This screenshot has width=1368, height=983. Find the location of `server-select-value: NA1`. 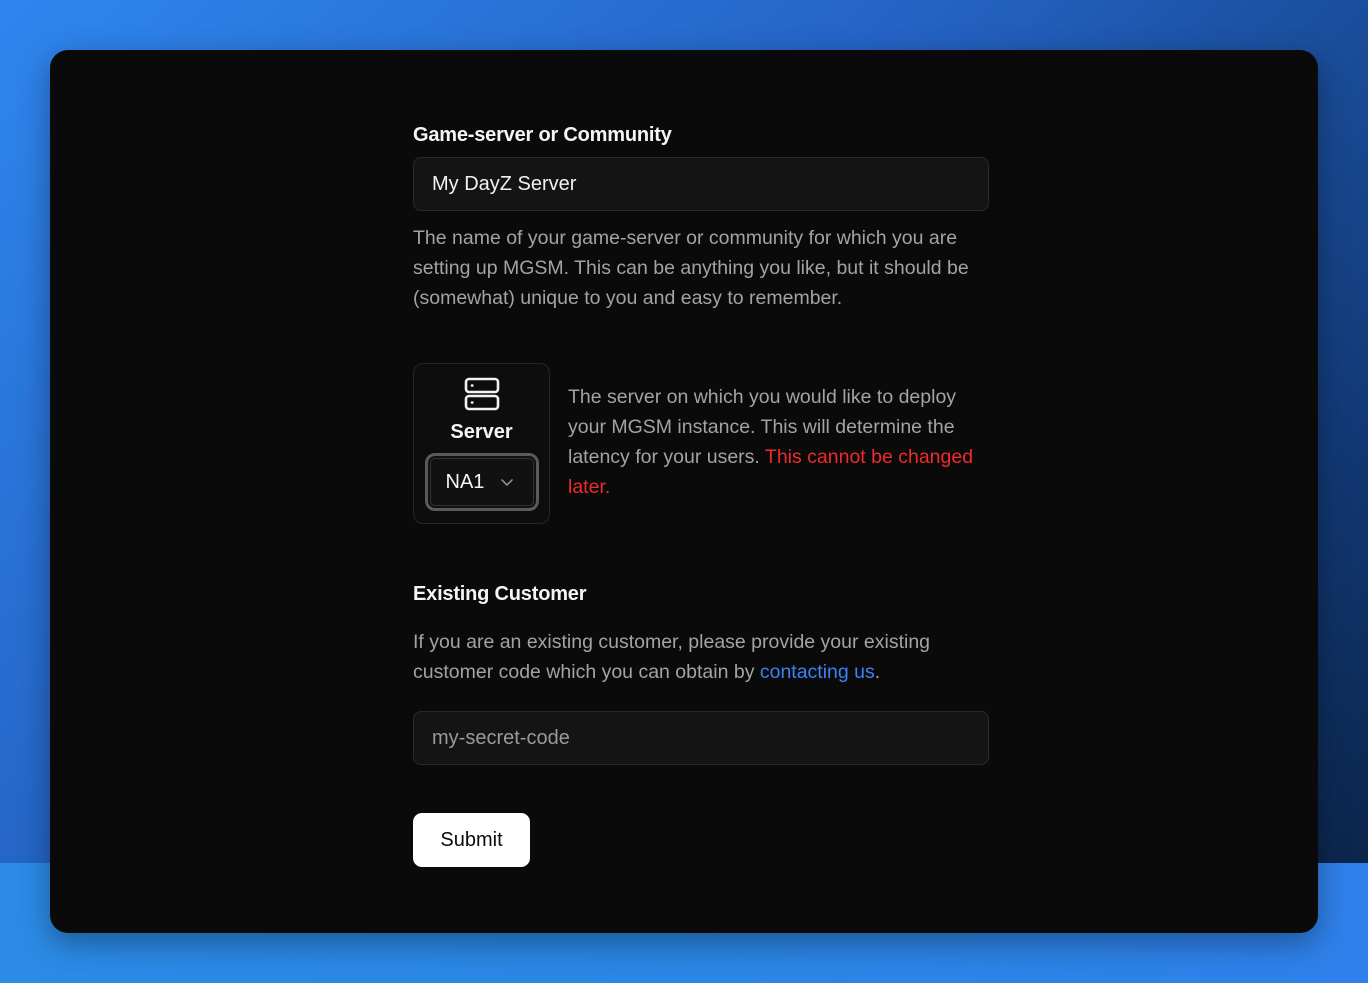

server-select-value: NA1 is located at coordinates (465, 482).